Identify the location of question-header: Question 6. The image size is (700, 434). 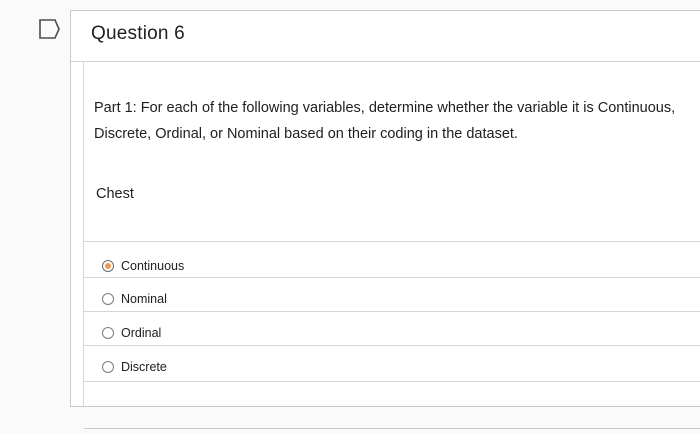
(385, 36).